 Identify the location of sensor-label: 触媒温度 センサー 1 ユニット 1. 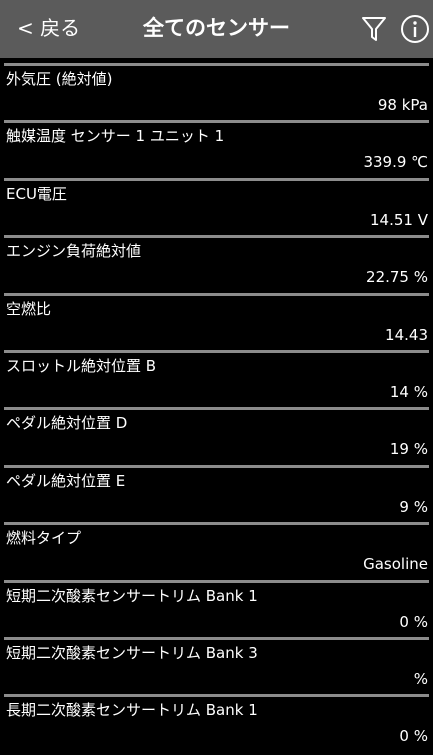
(115, 136).